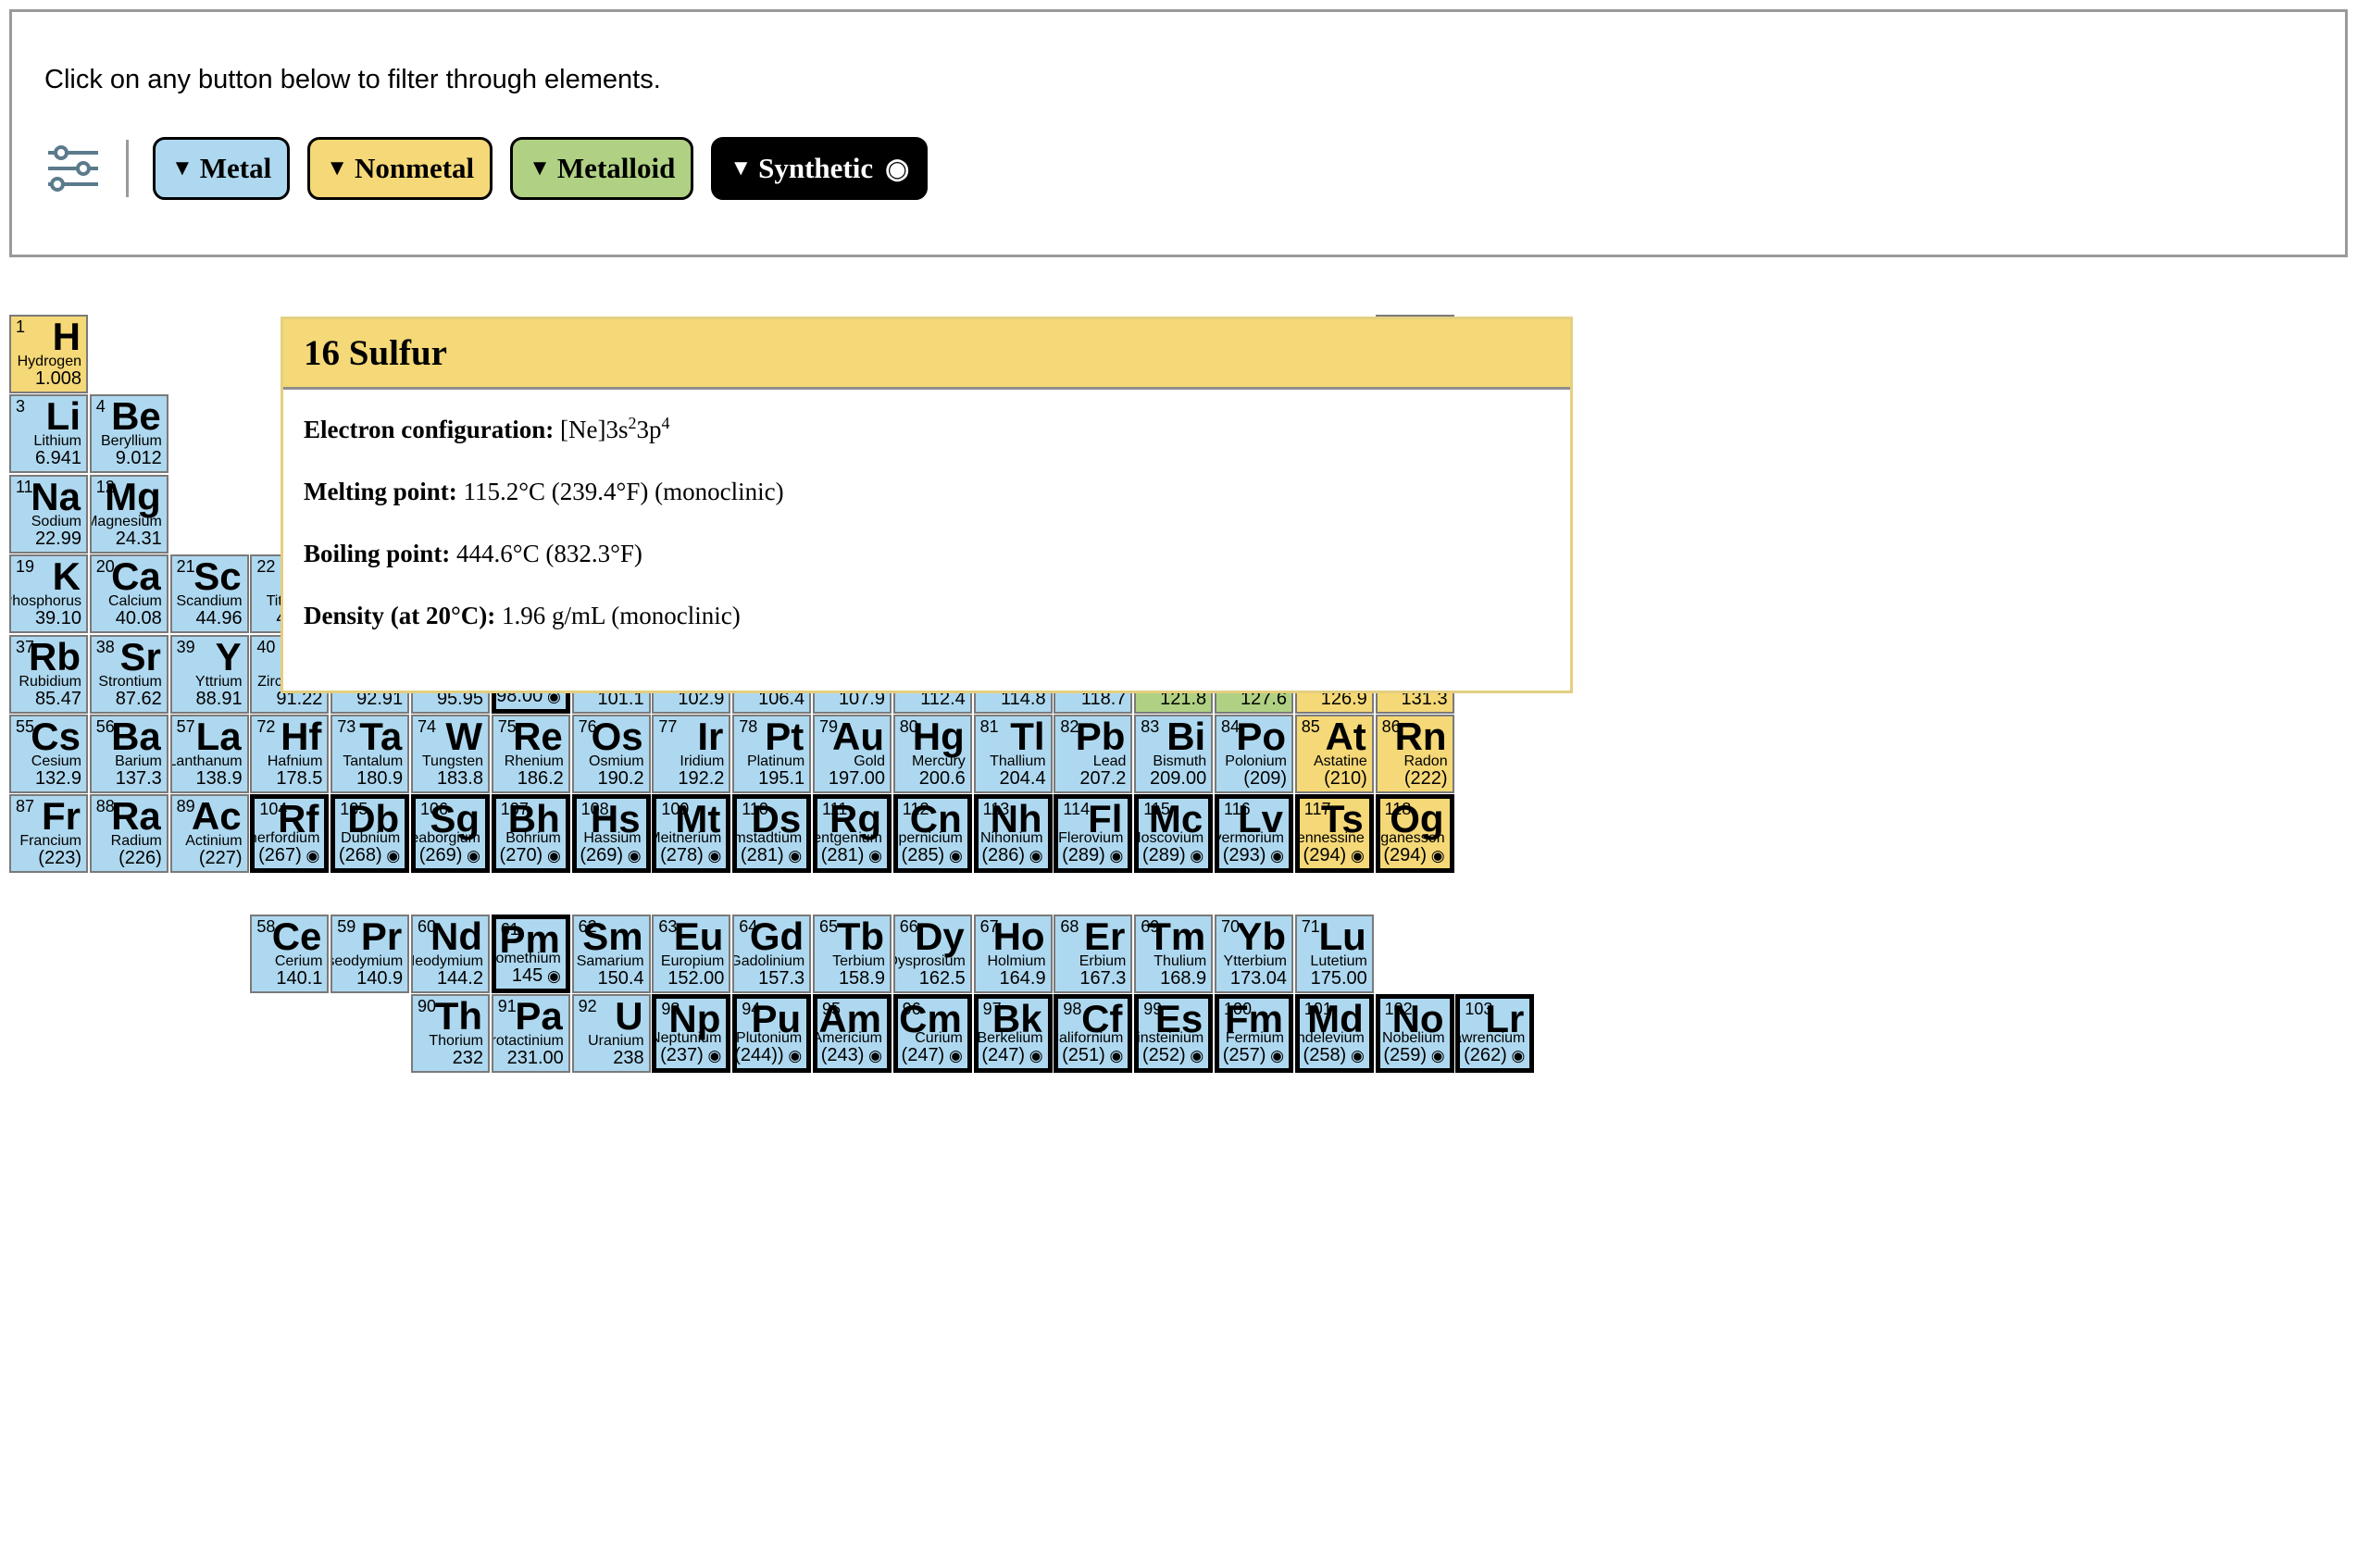  Describe the element at coordinates (128, 754) in the screenshot. I see `element-cell-ba: 56 Ba Barium 137.3` at that location.